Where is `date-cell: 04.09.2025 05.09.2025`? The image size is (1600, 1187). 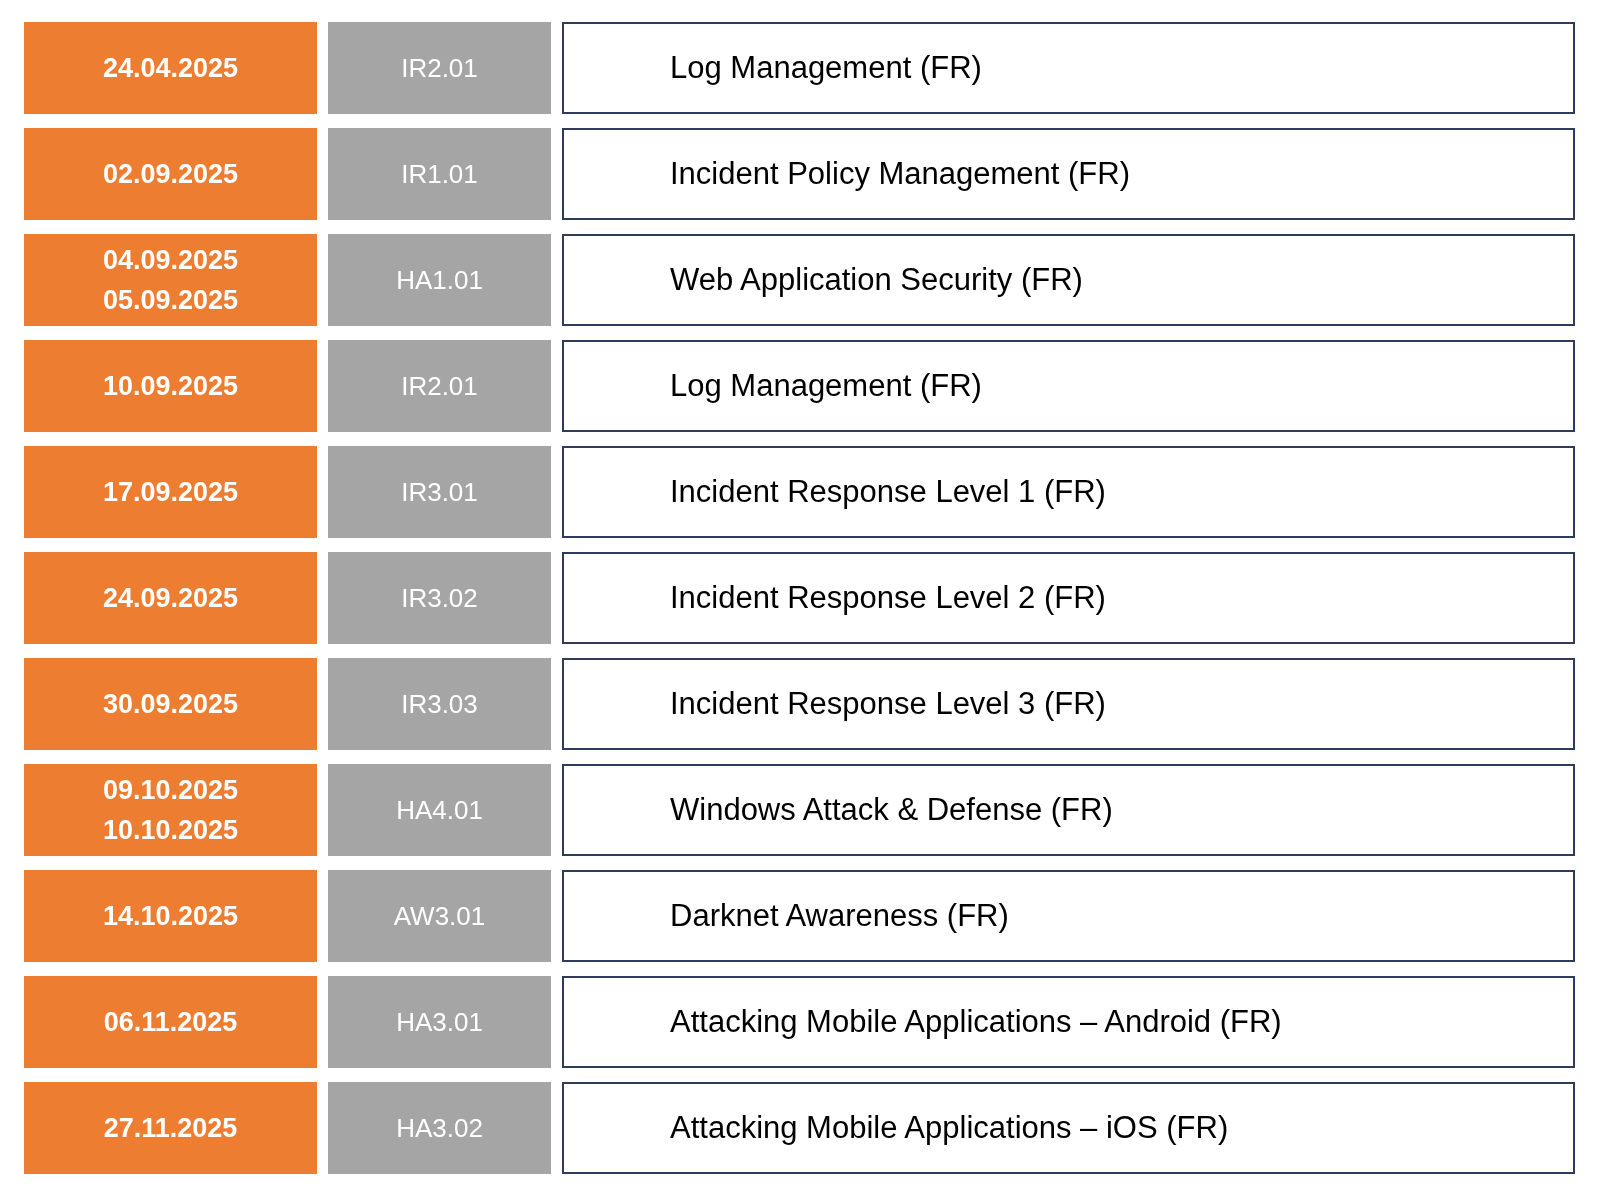 date-cell: 04.09.2025 05.09.2025 is located at coordinates (170, 280).